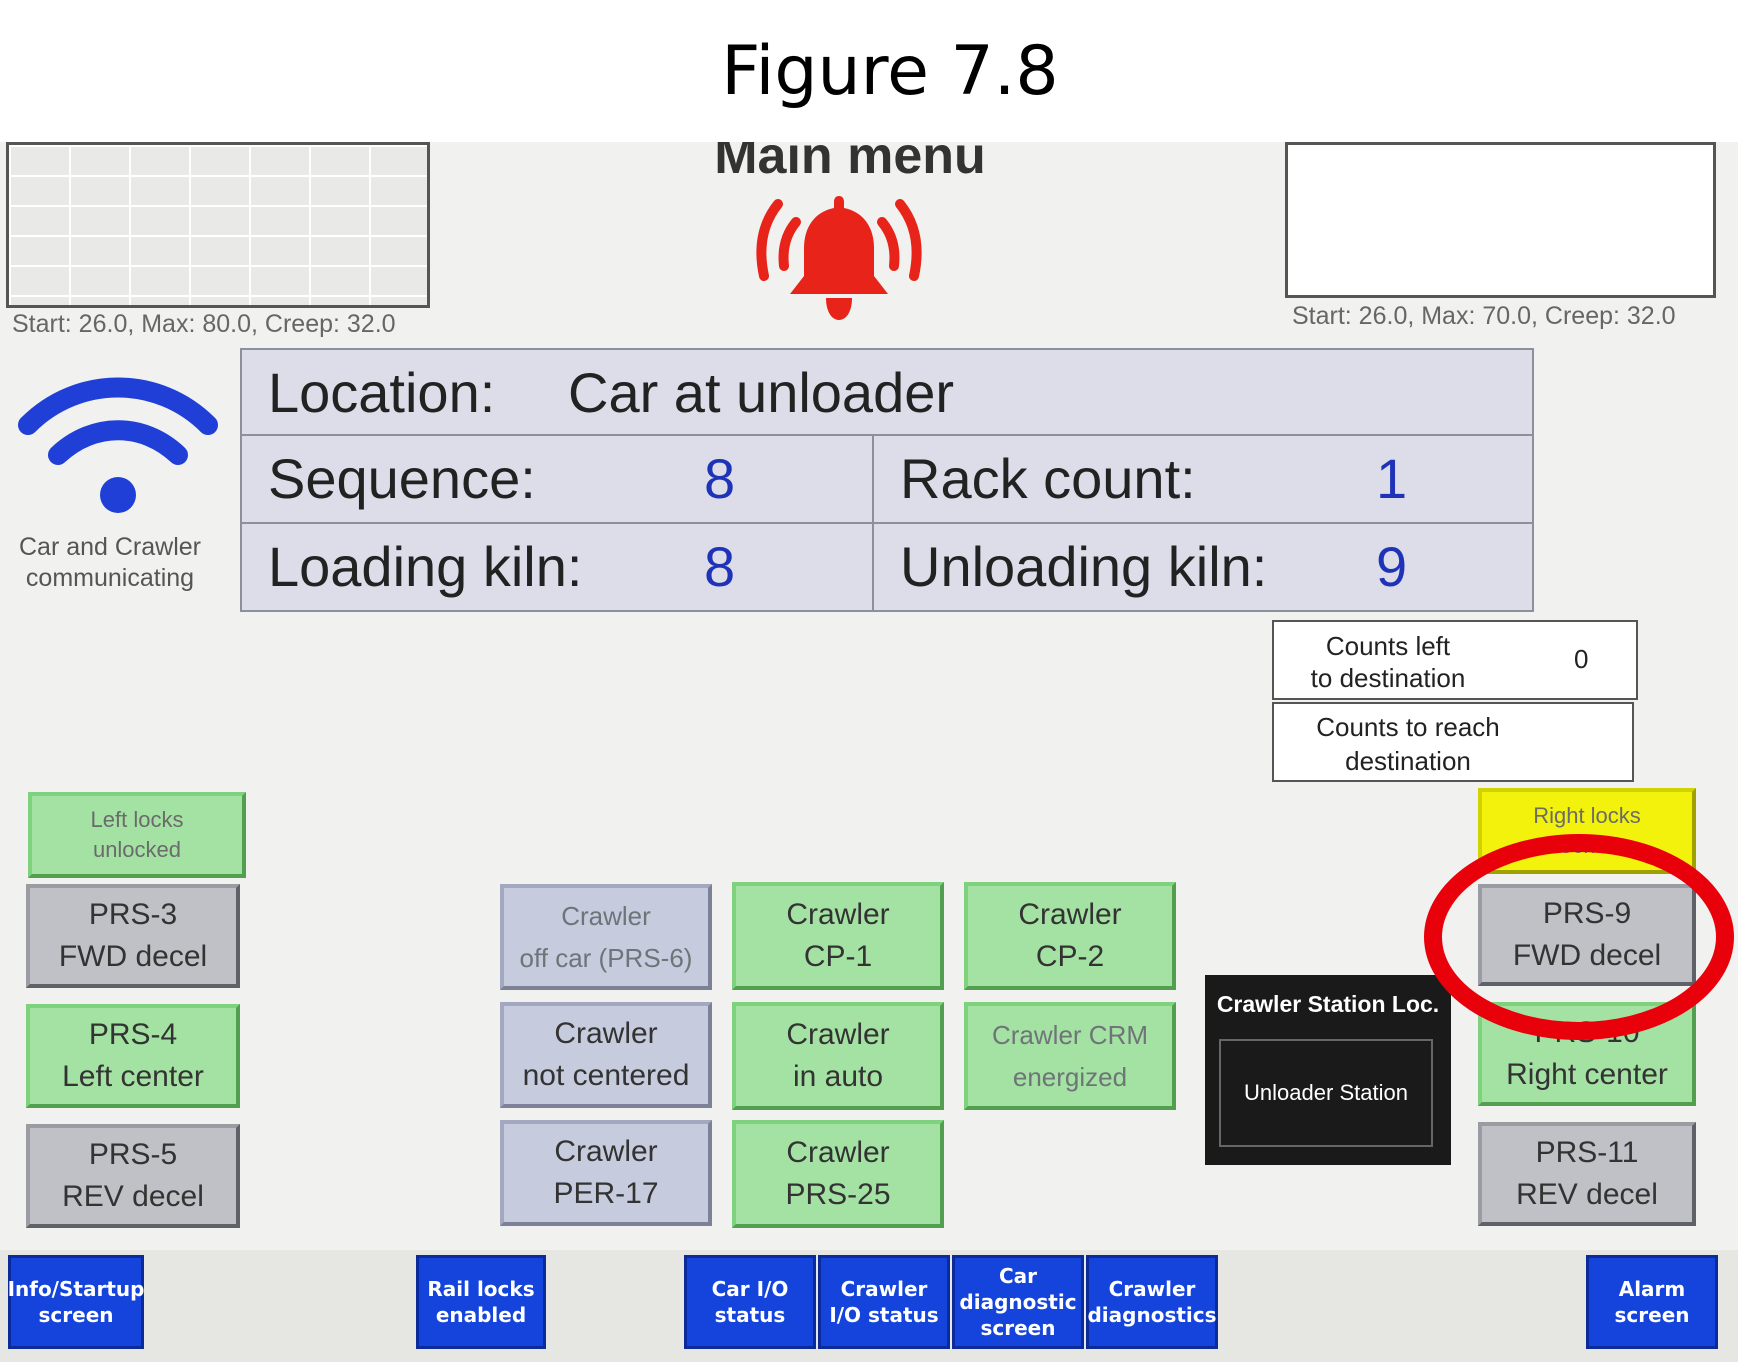  Describe the element at coordinates (838, 1034) in the screenshot. I see `crawler-in-auto-line1: Crawler` at that location.